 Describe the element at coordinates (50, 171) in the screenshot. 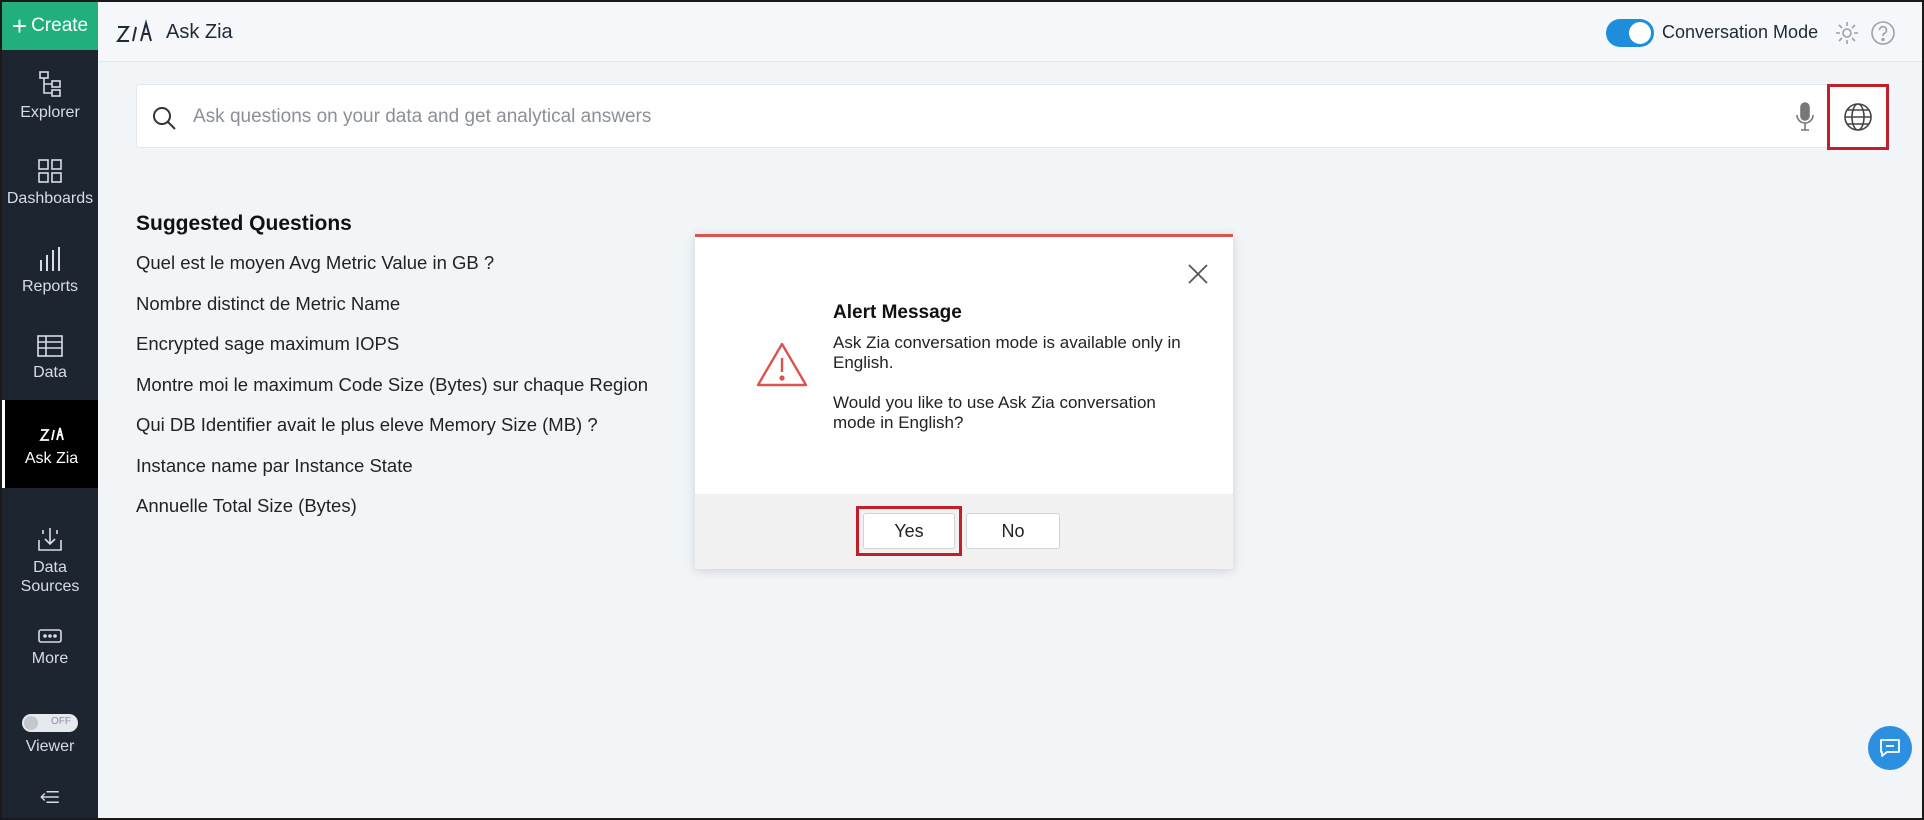

I see `dashboards-icon` at that location.